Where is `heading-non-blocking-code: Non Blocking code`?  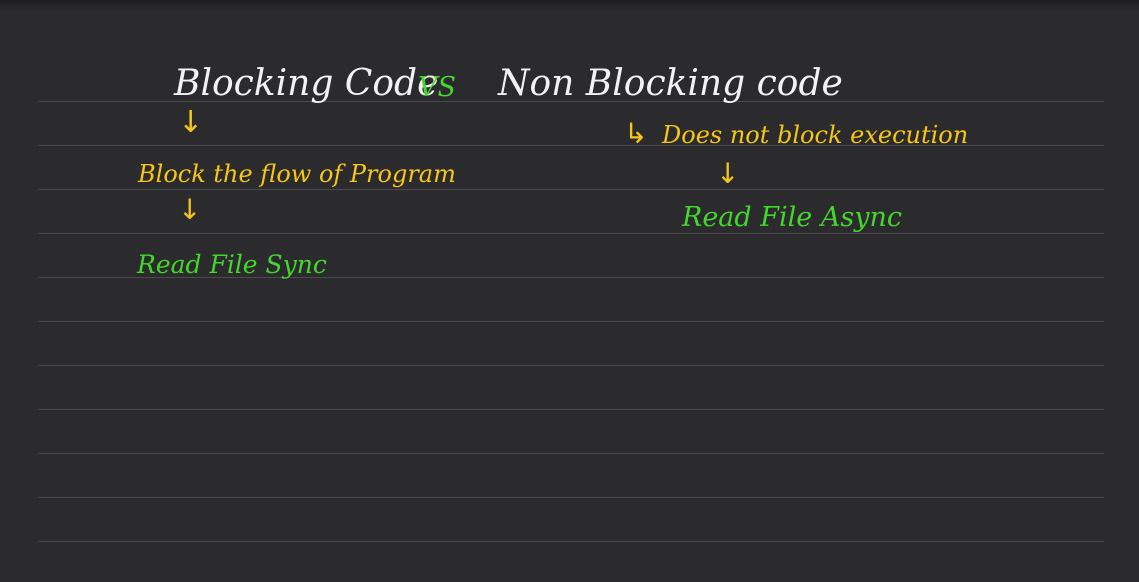 heading-non-blocking-code: Non Blocking code is located at coordinates (670, 83).